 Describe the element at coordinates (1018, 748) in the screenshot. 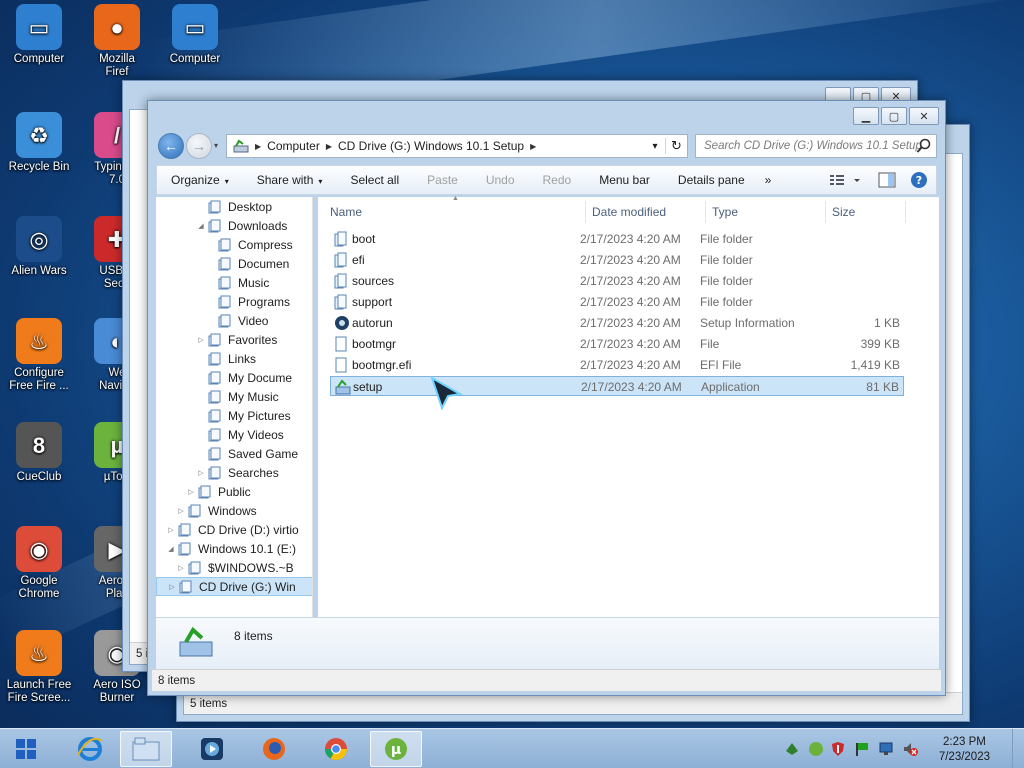

I see `show-desktop-button` at that location.